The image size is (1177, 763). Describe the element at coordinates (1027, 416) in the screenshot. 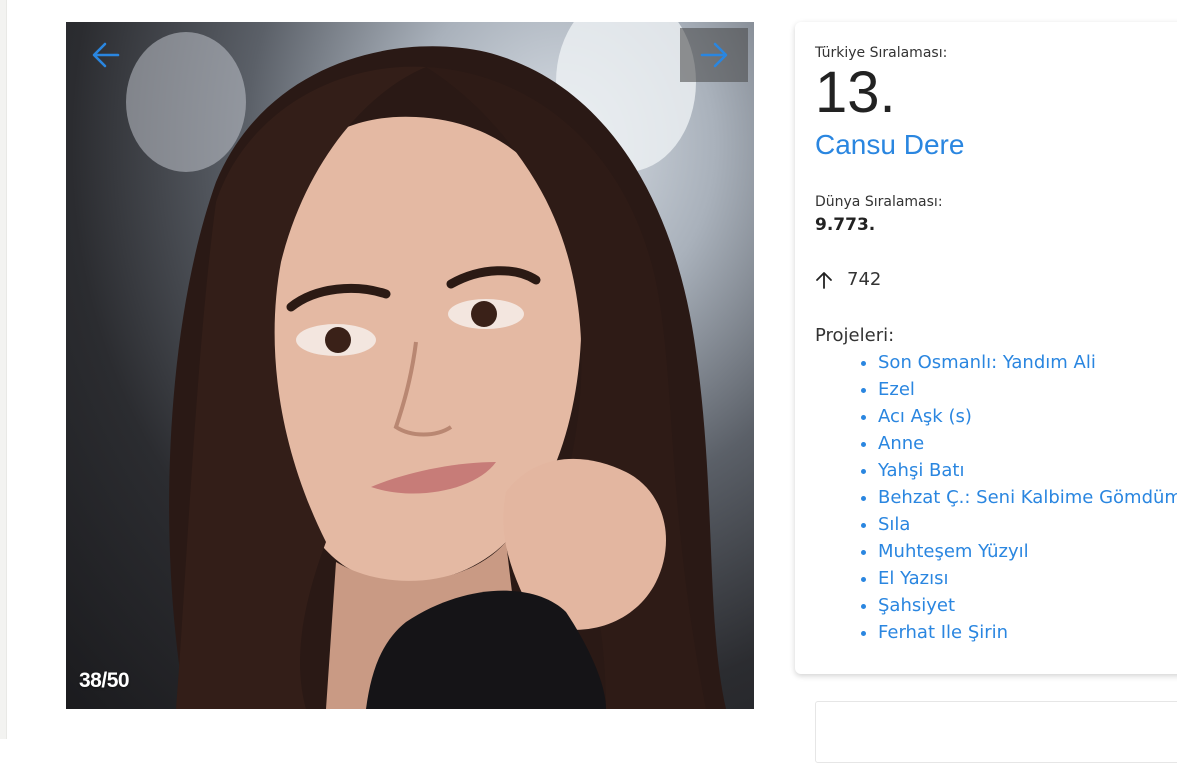

I see `project-item: Acı Aşk (s)` at that location.